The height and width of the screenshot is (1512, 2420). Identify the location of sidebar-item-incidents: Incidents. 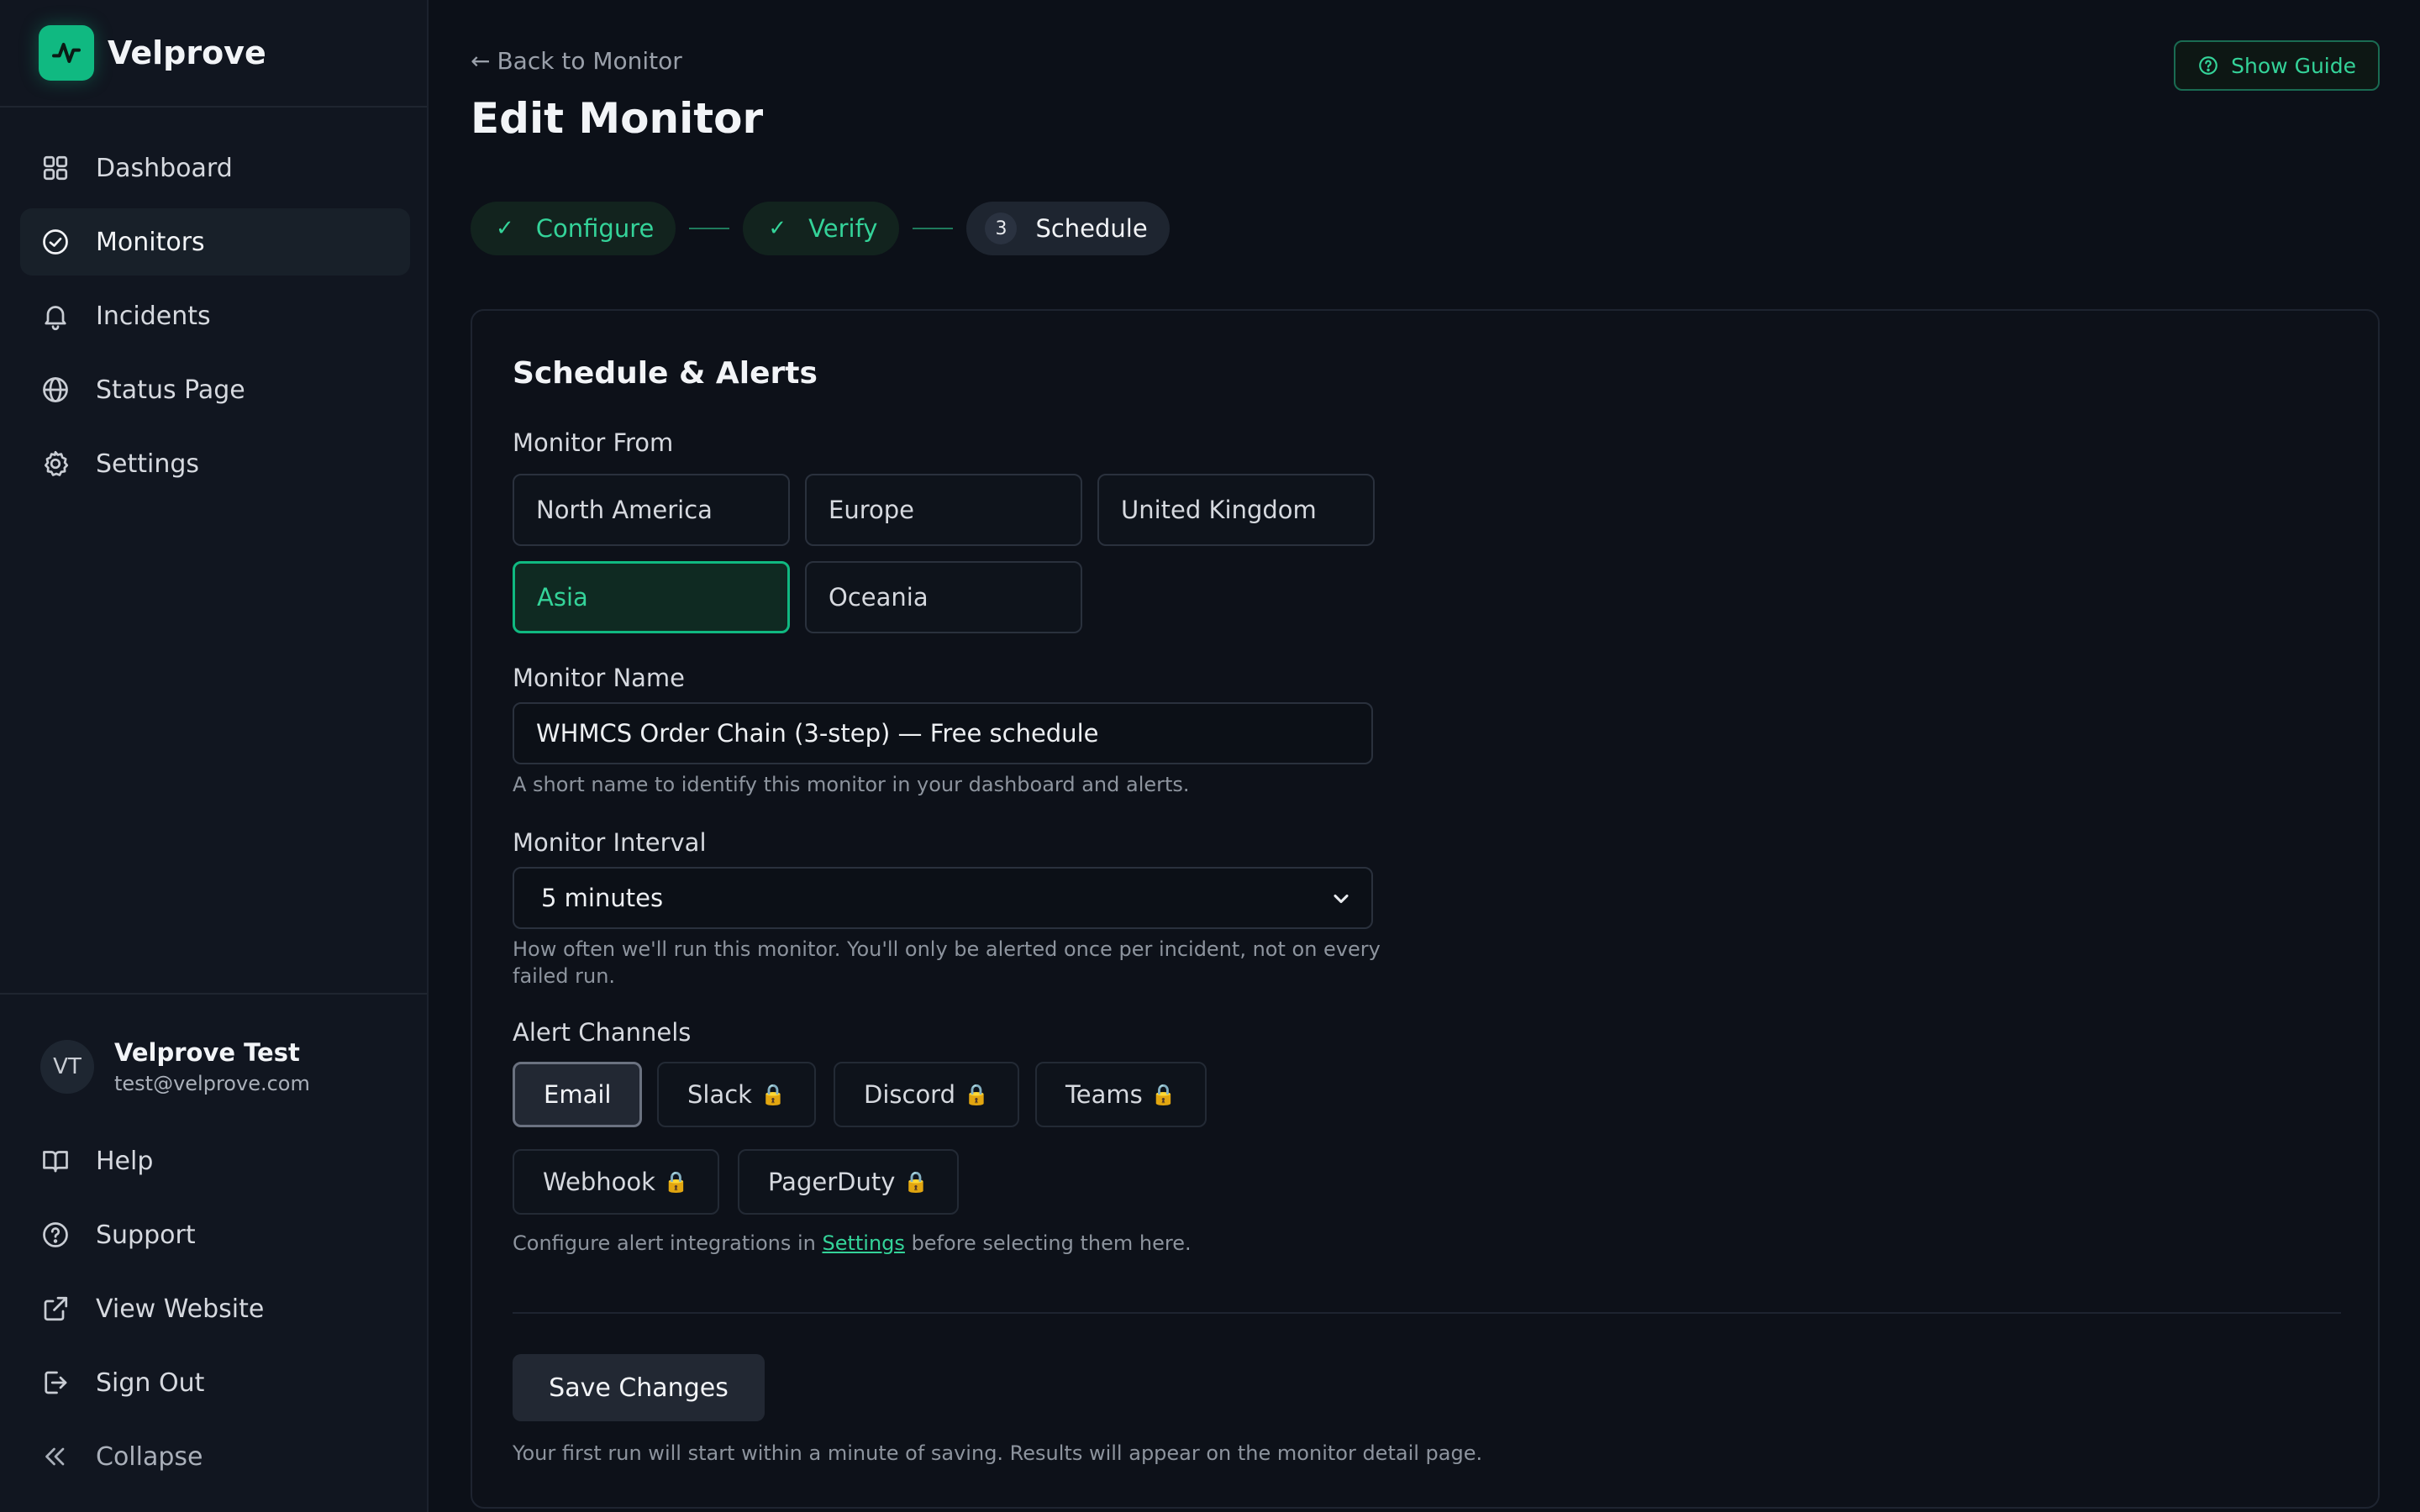
(215, 315).